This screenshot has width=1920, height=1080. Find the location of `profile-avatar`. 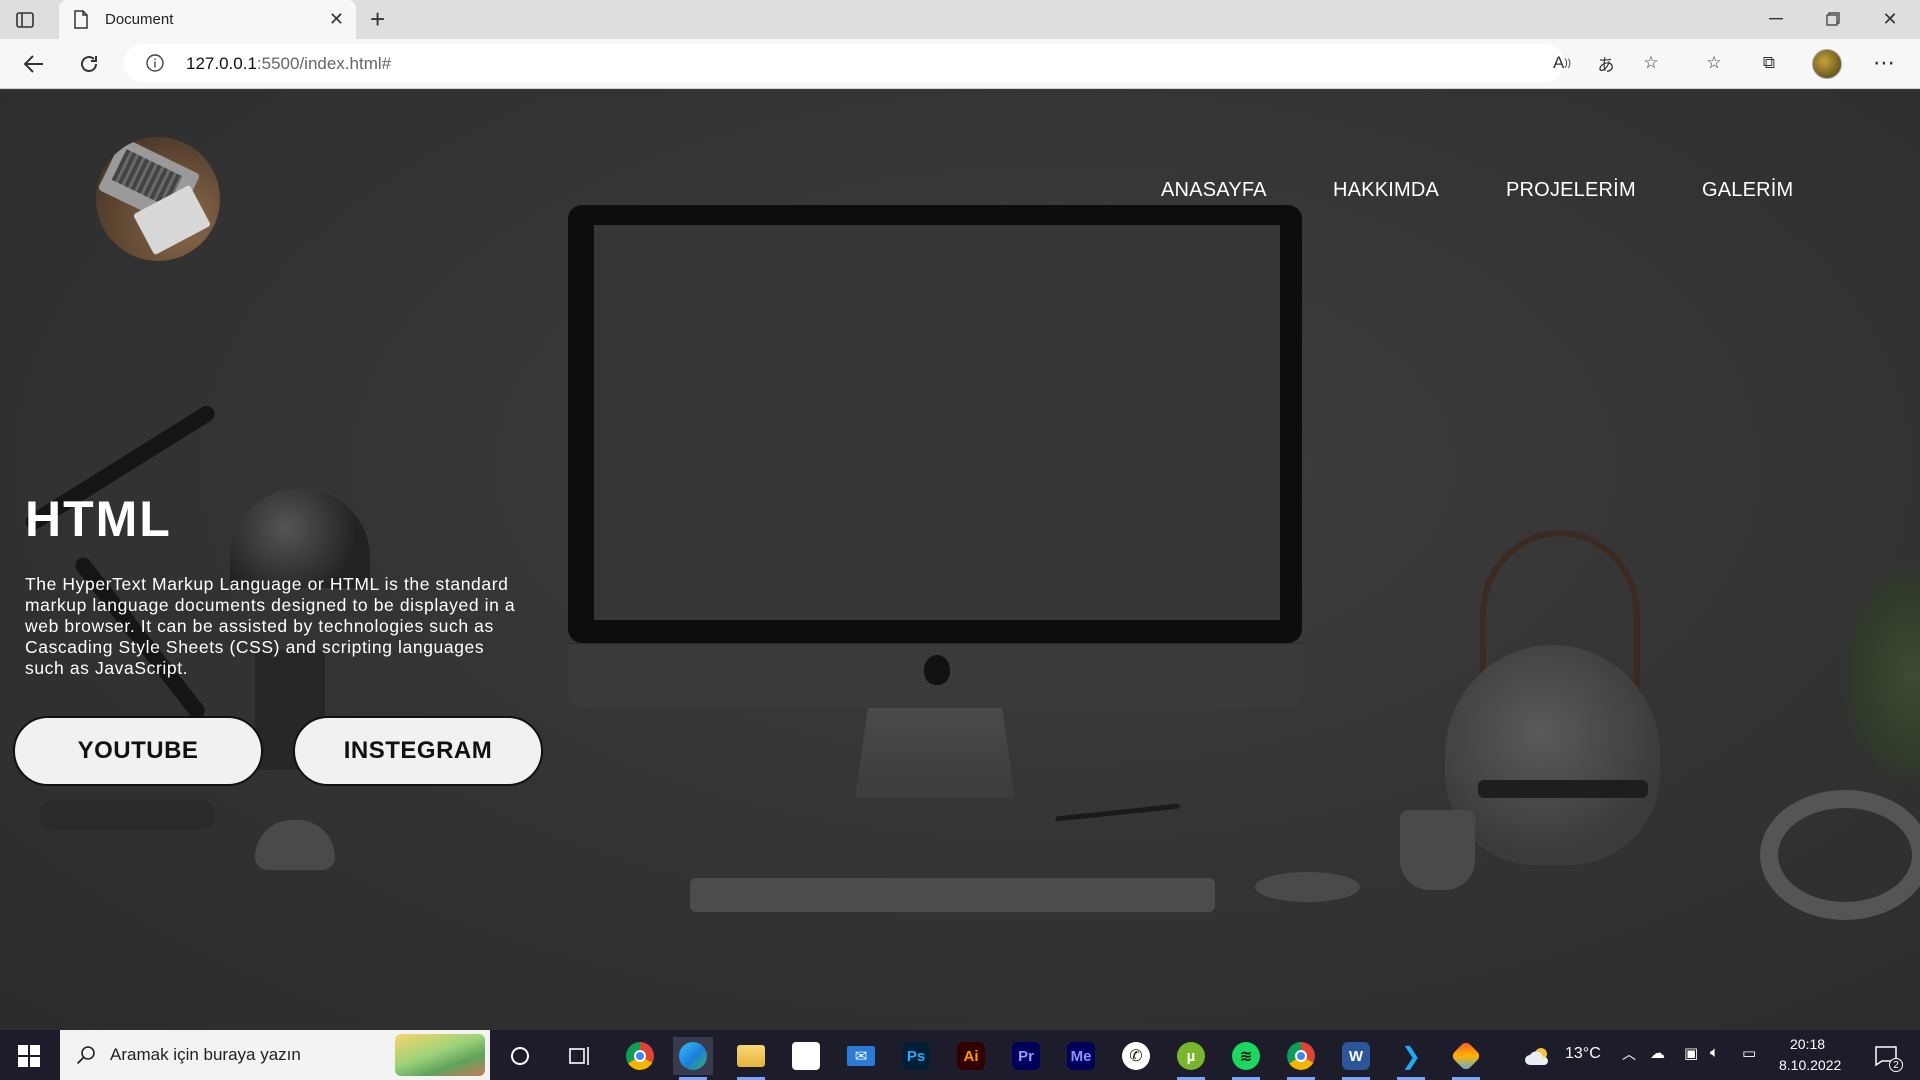

profile-avatar is located at coordinates (1827, 64).